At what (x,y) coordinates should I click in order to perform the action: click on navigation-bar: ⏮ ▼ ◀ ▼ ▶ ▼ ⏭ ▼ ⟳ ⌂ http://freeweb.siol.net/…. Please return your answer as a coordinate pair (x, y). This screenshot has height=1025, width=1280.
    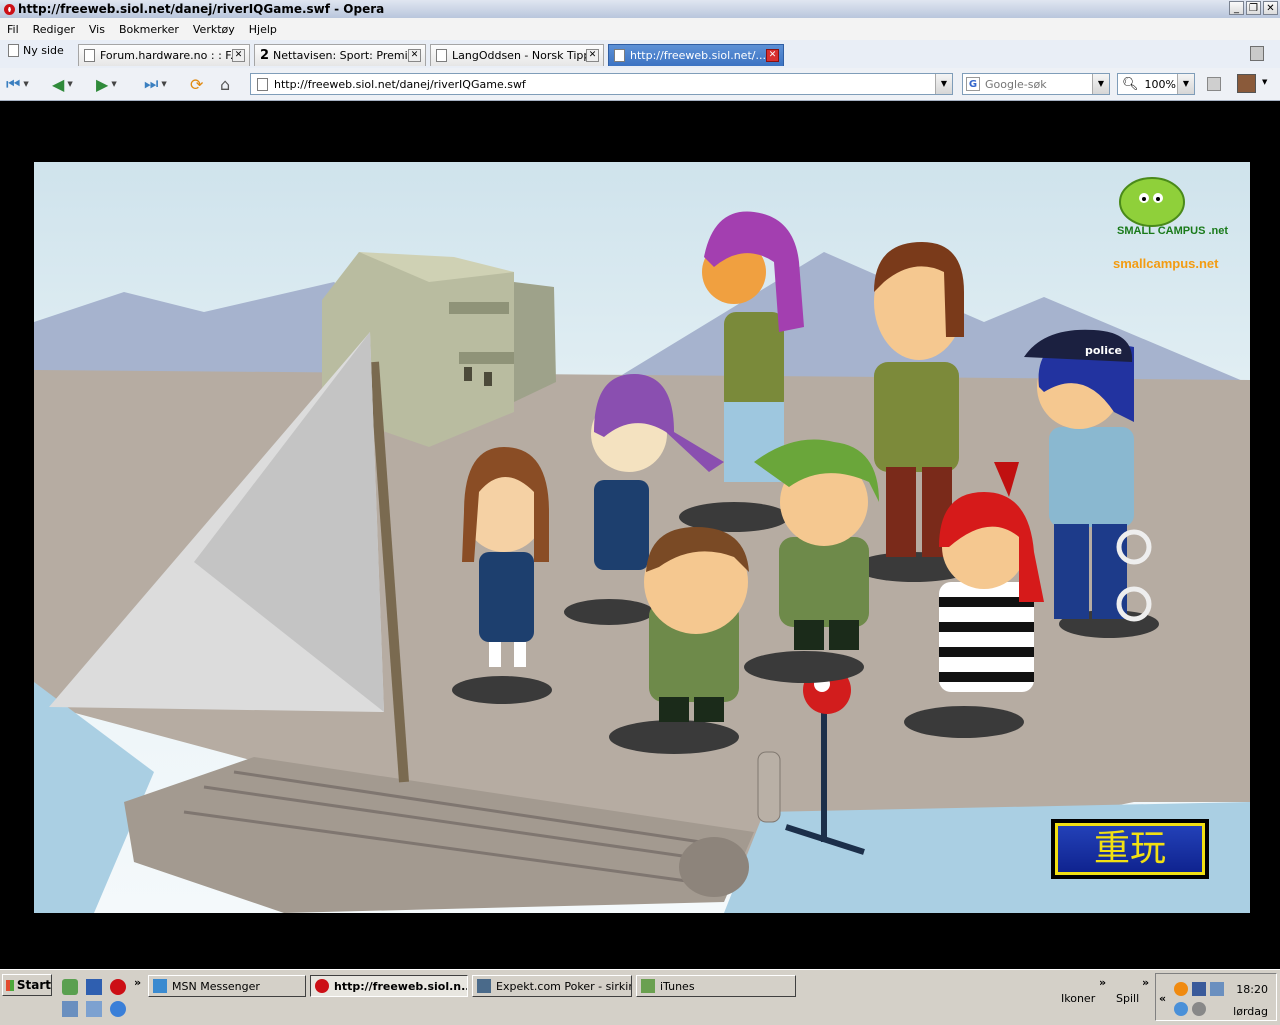
    Looking at the image, I should click on (640, 84).